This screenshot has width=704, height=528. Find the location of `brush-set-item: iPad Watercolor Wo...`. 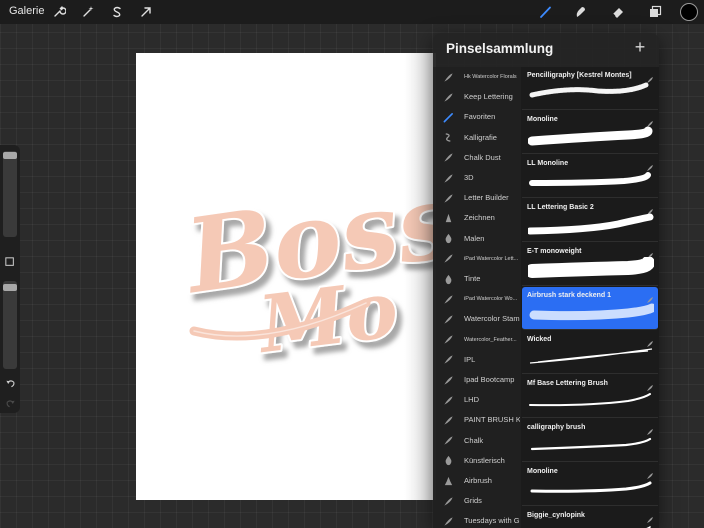

brush-set-item: iPad Watercolor Wo... is located at coordinates (477, 299).